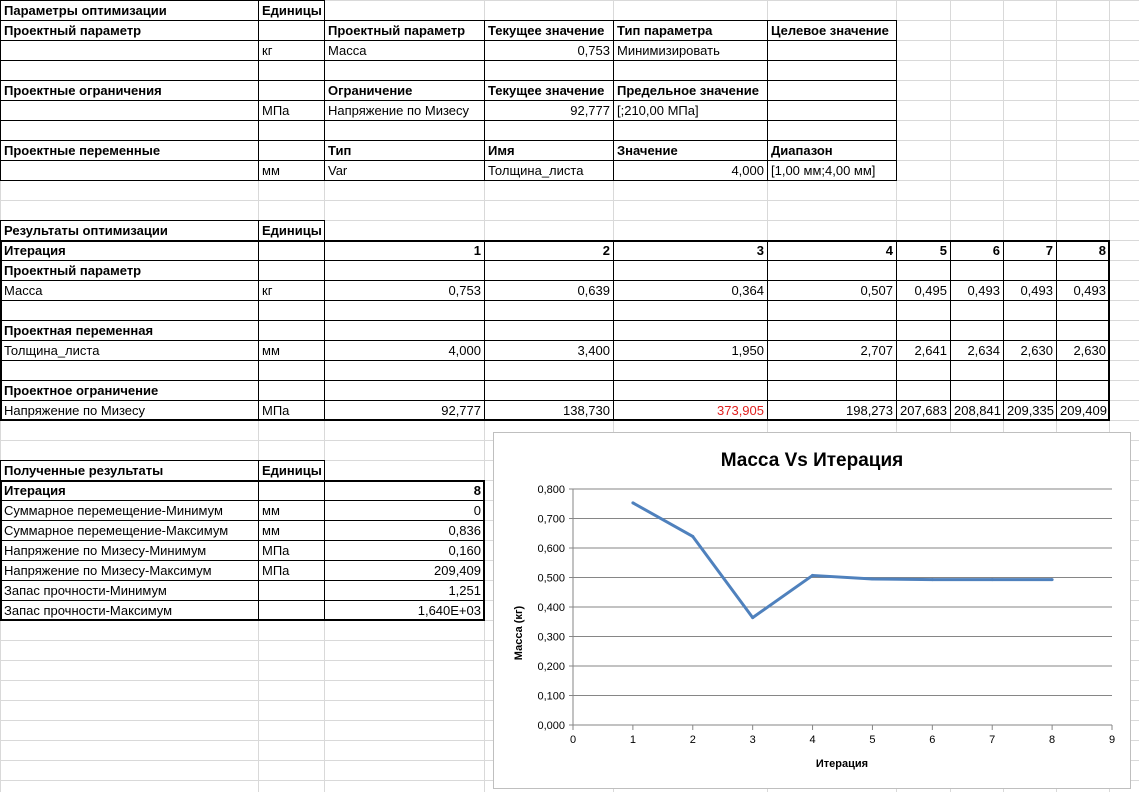 Image resolution: width=1139 pixels, height=792 pixels. I want to click on iteration-number: 7, so click(1030, 250).